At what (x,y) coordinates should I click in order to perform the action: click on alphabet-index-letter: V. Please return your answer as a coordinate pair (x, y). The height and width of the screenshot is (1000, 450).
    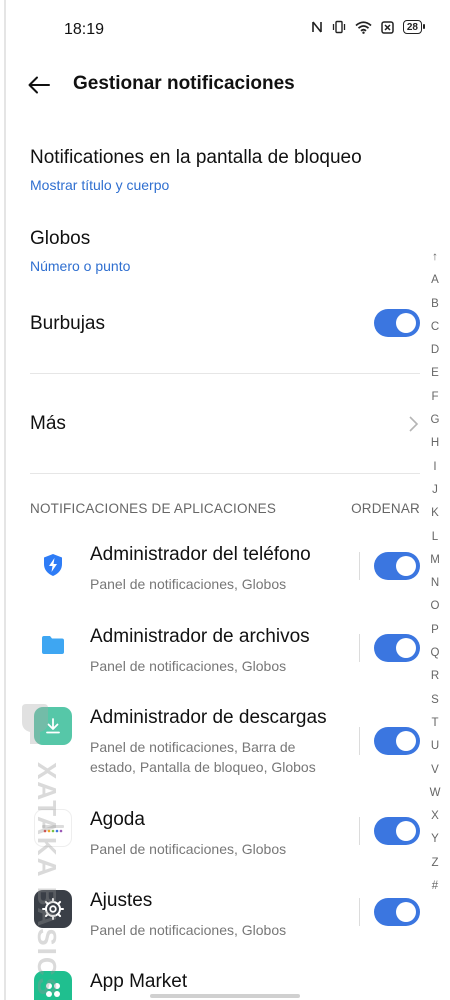
    Looking at the image, I should click on (435, 770).